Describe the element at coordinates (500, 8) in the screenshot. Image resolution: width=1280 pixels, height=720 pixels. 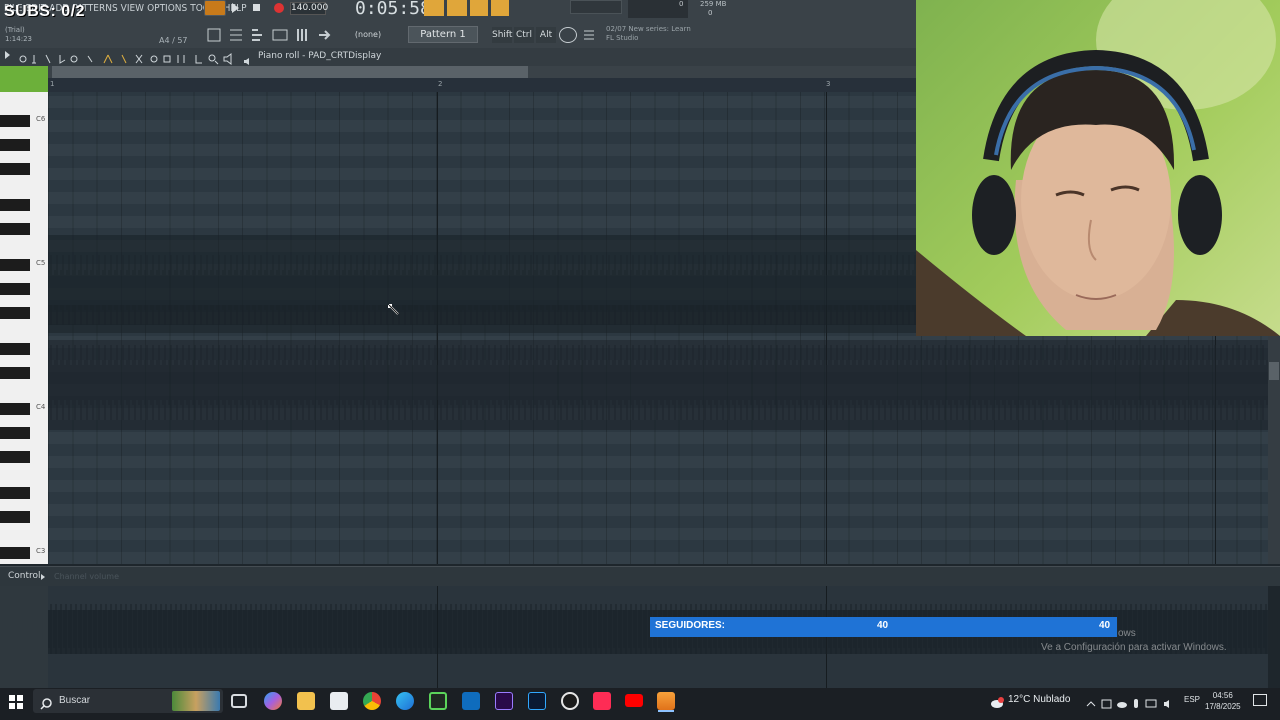
I see `metronome-icon` at that location.